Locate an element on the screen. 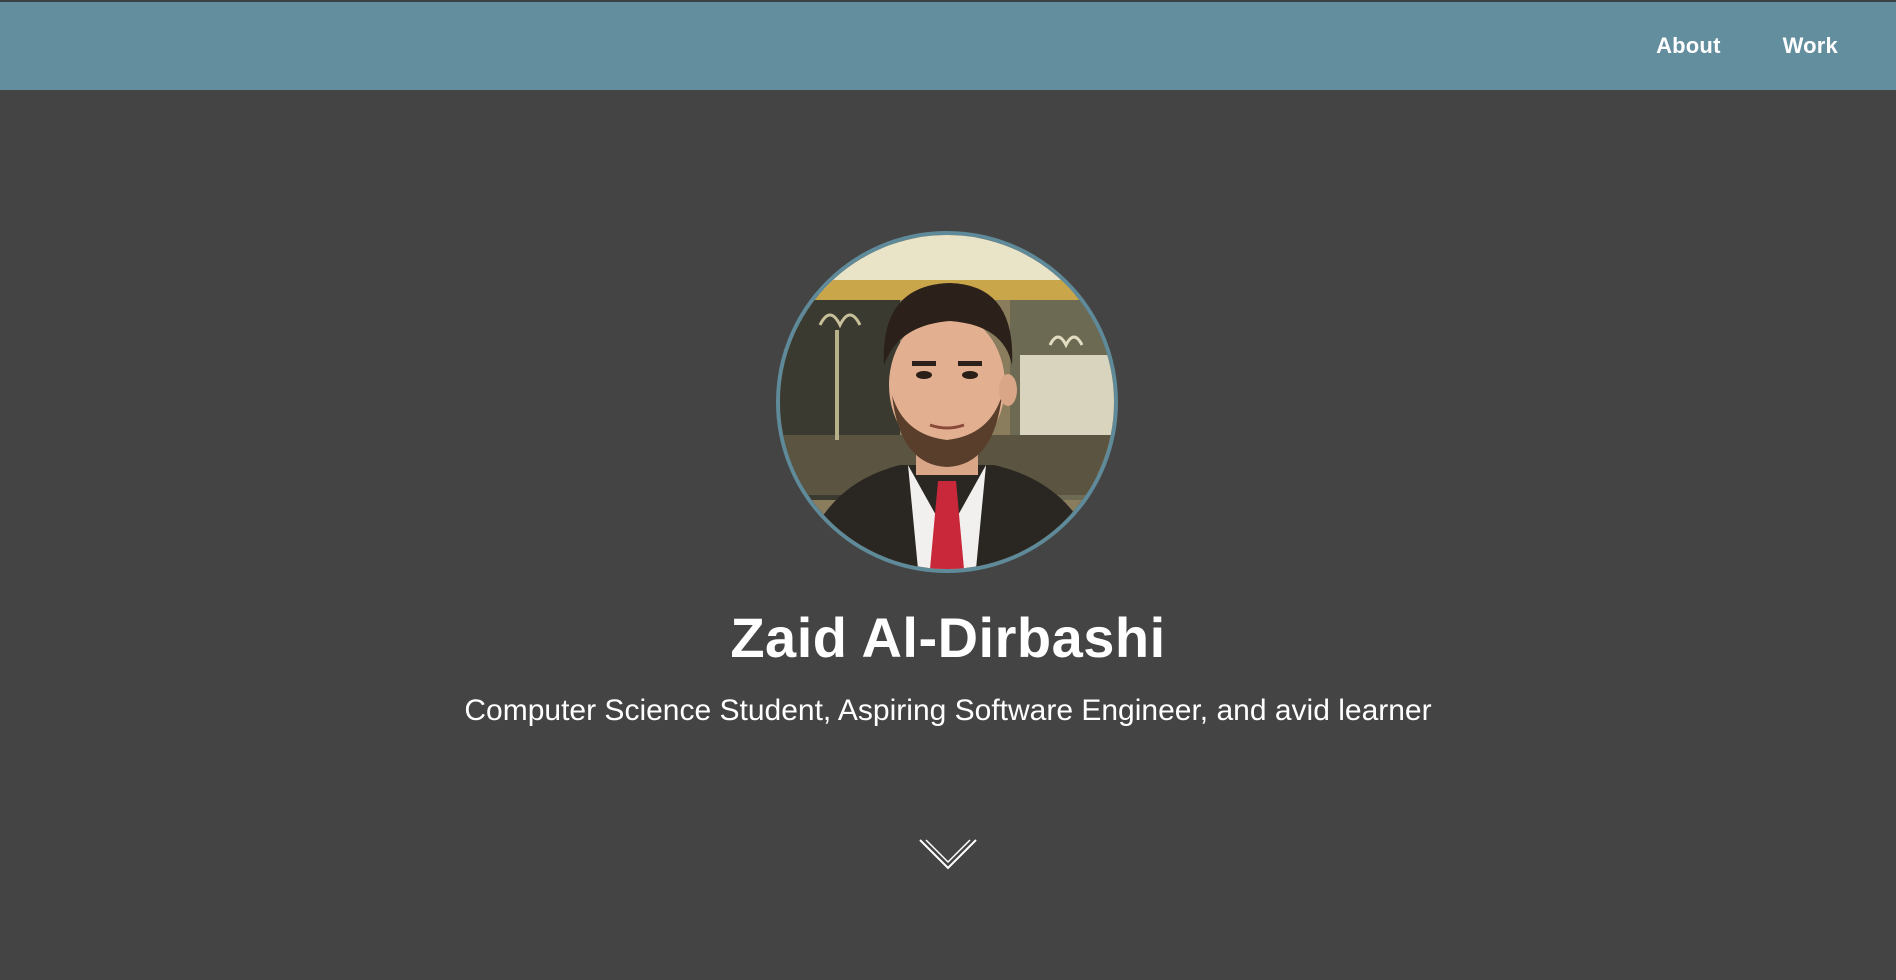 The height and width of the screenshot is (980, 1896). profile-photo-illustration is located at coordinates (947, 402).